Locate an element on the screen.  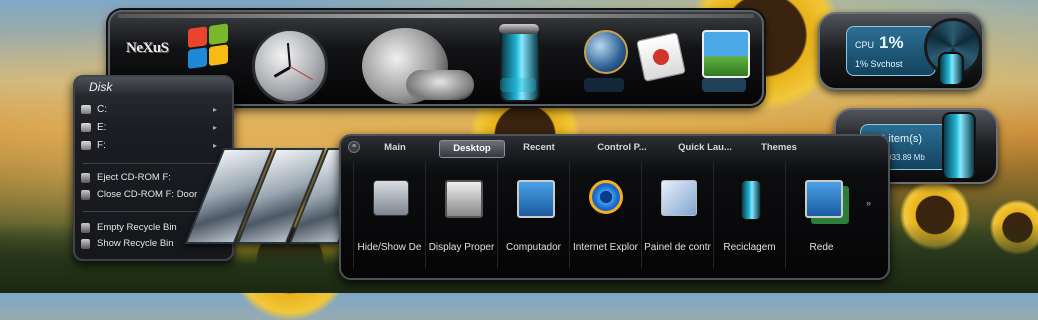
drive-label: E: is located at coordinates (102, 127).